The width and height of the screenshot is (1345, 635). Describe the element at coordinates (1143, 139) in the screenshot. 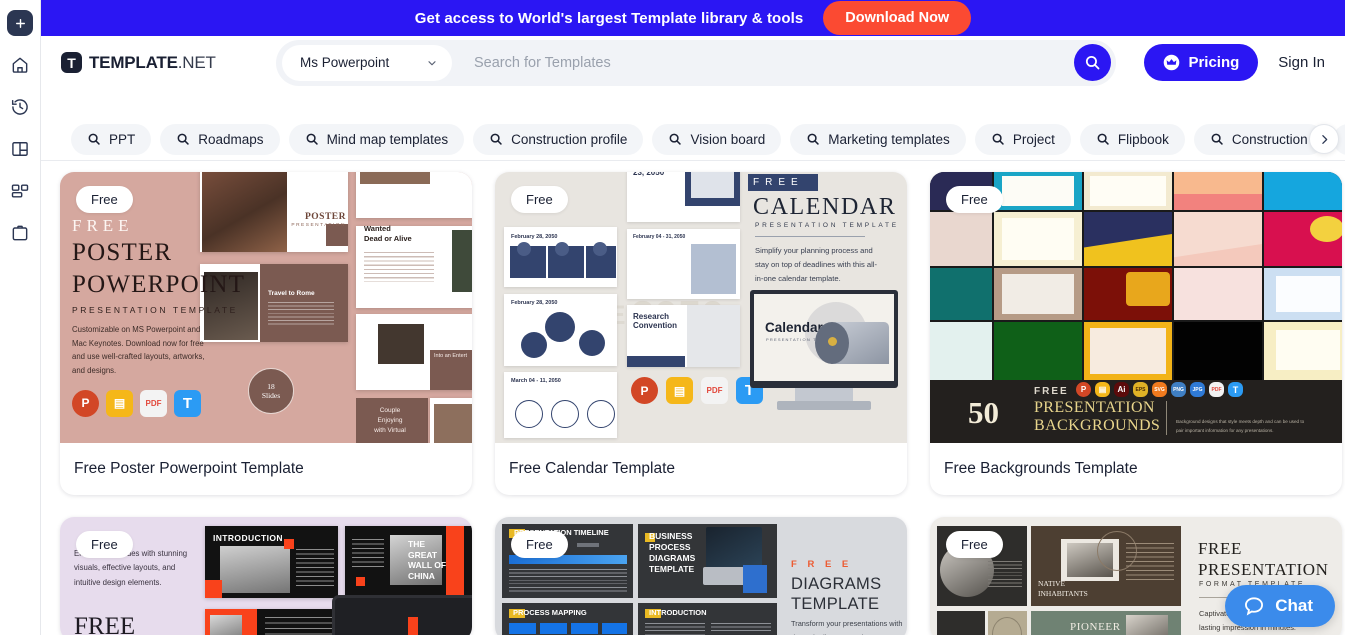

I see `category-chip-label: Flipbook` at that location.